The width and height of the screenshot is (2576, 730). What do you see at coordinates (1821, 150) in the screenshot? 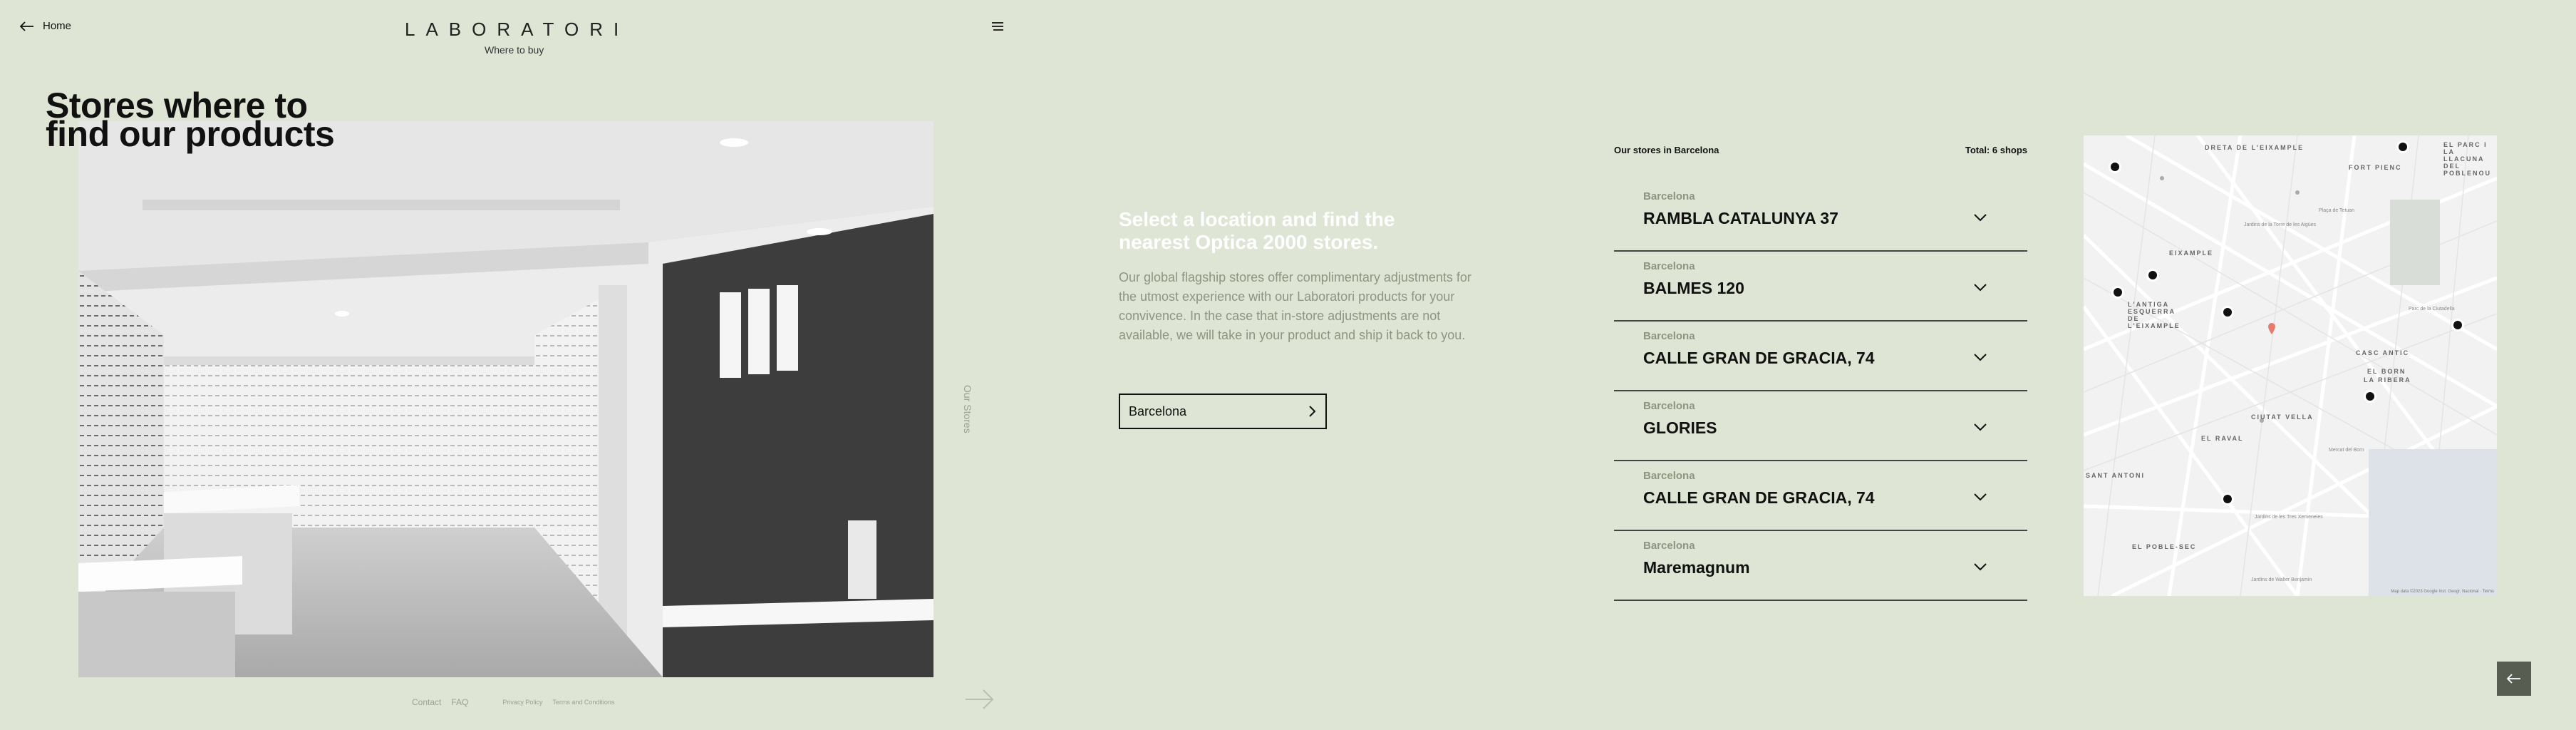
I see `stores-list-header: Our stores in Barcelona Total: 6 shops` at bounding box center [1821, 150].